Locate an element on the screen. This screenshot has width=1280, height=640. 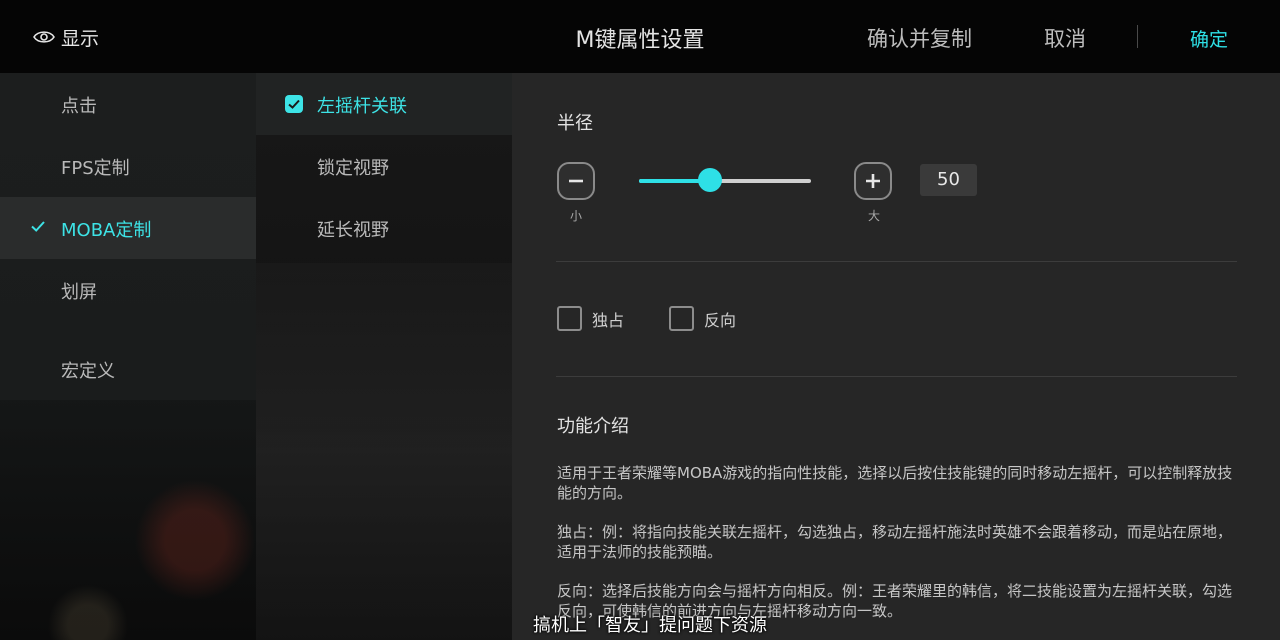
sub-option-lock-view: 锁定视野 is located at coordinates (384, 166).